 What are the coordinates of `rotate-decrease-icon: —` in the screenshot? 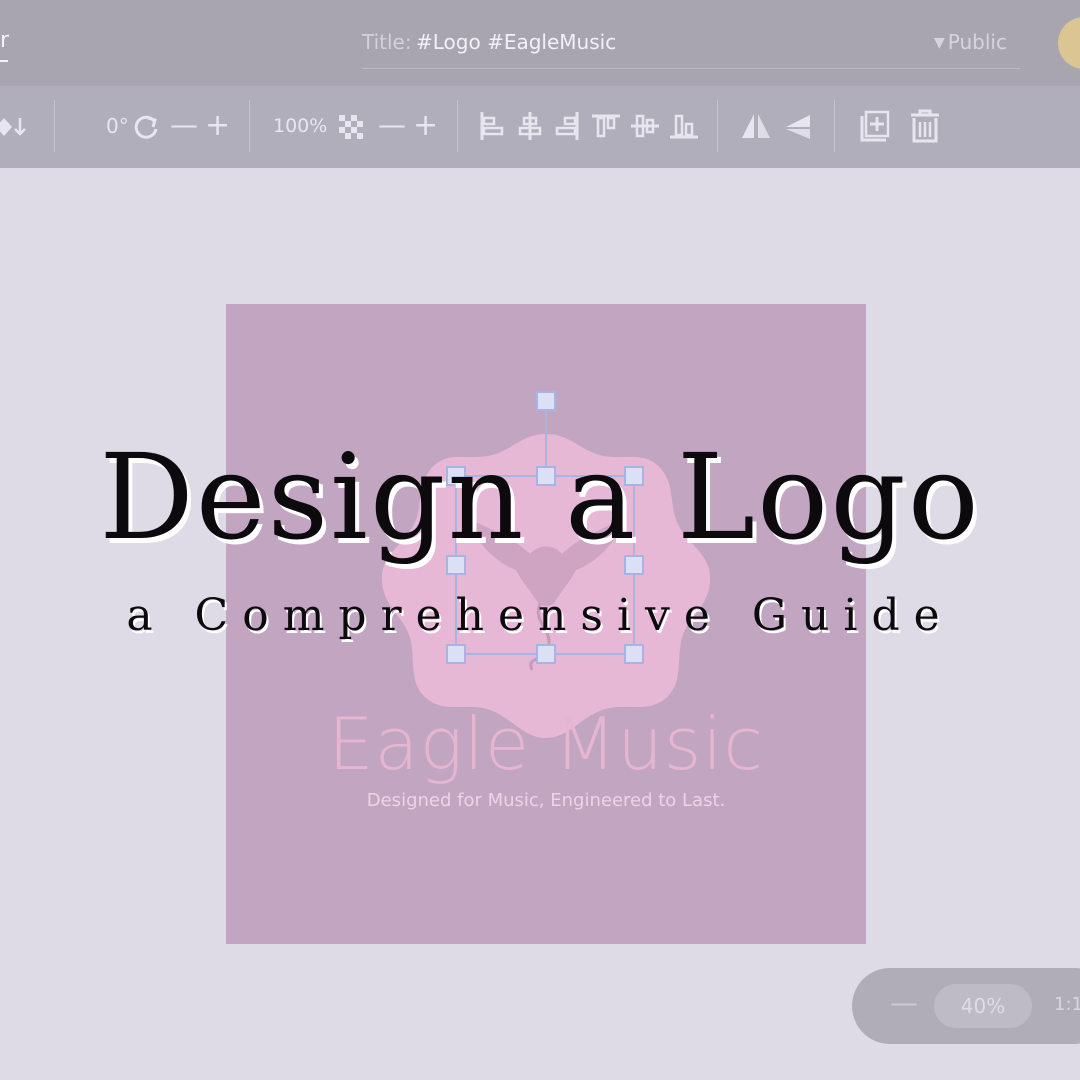 It's located at (184, 124).